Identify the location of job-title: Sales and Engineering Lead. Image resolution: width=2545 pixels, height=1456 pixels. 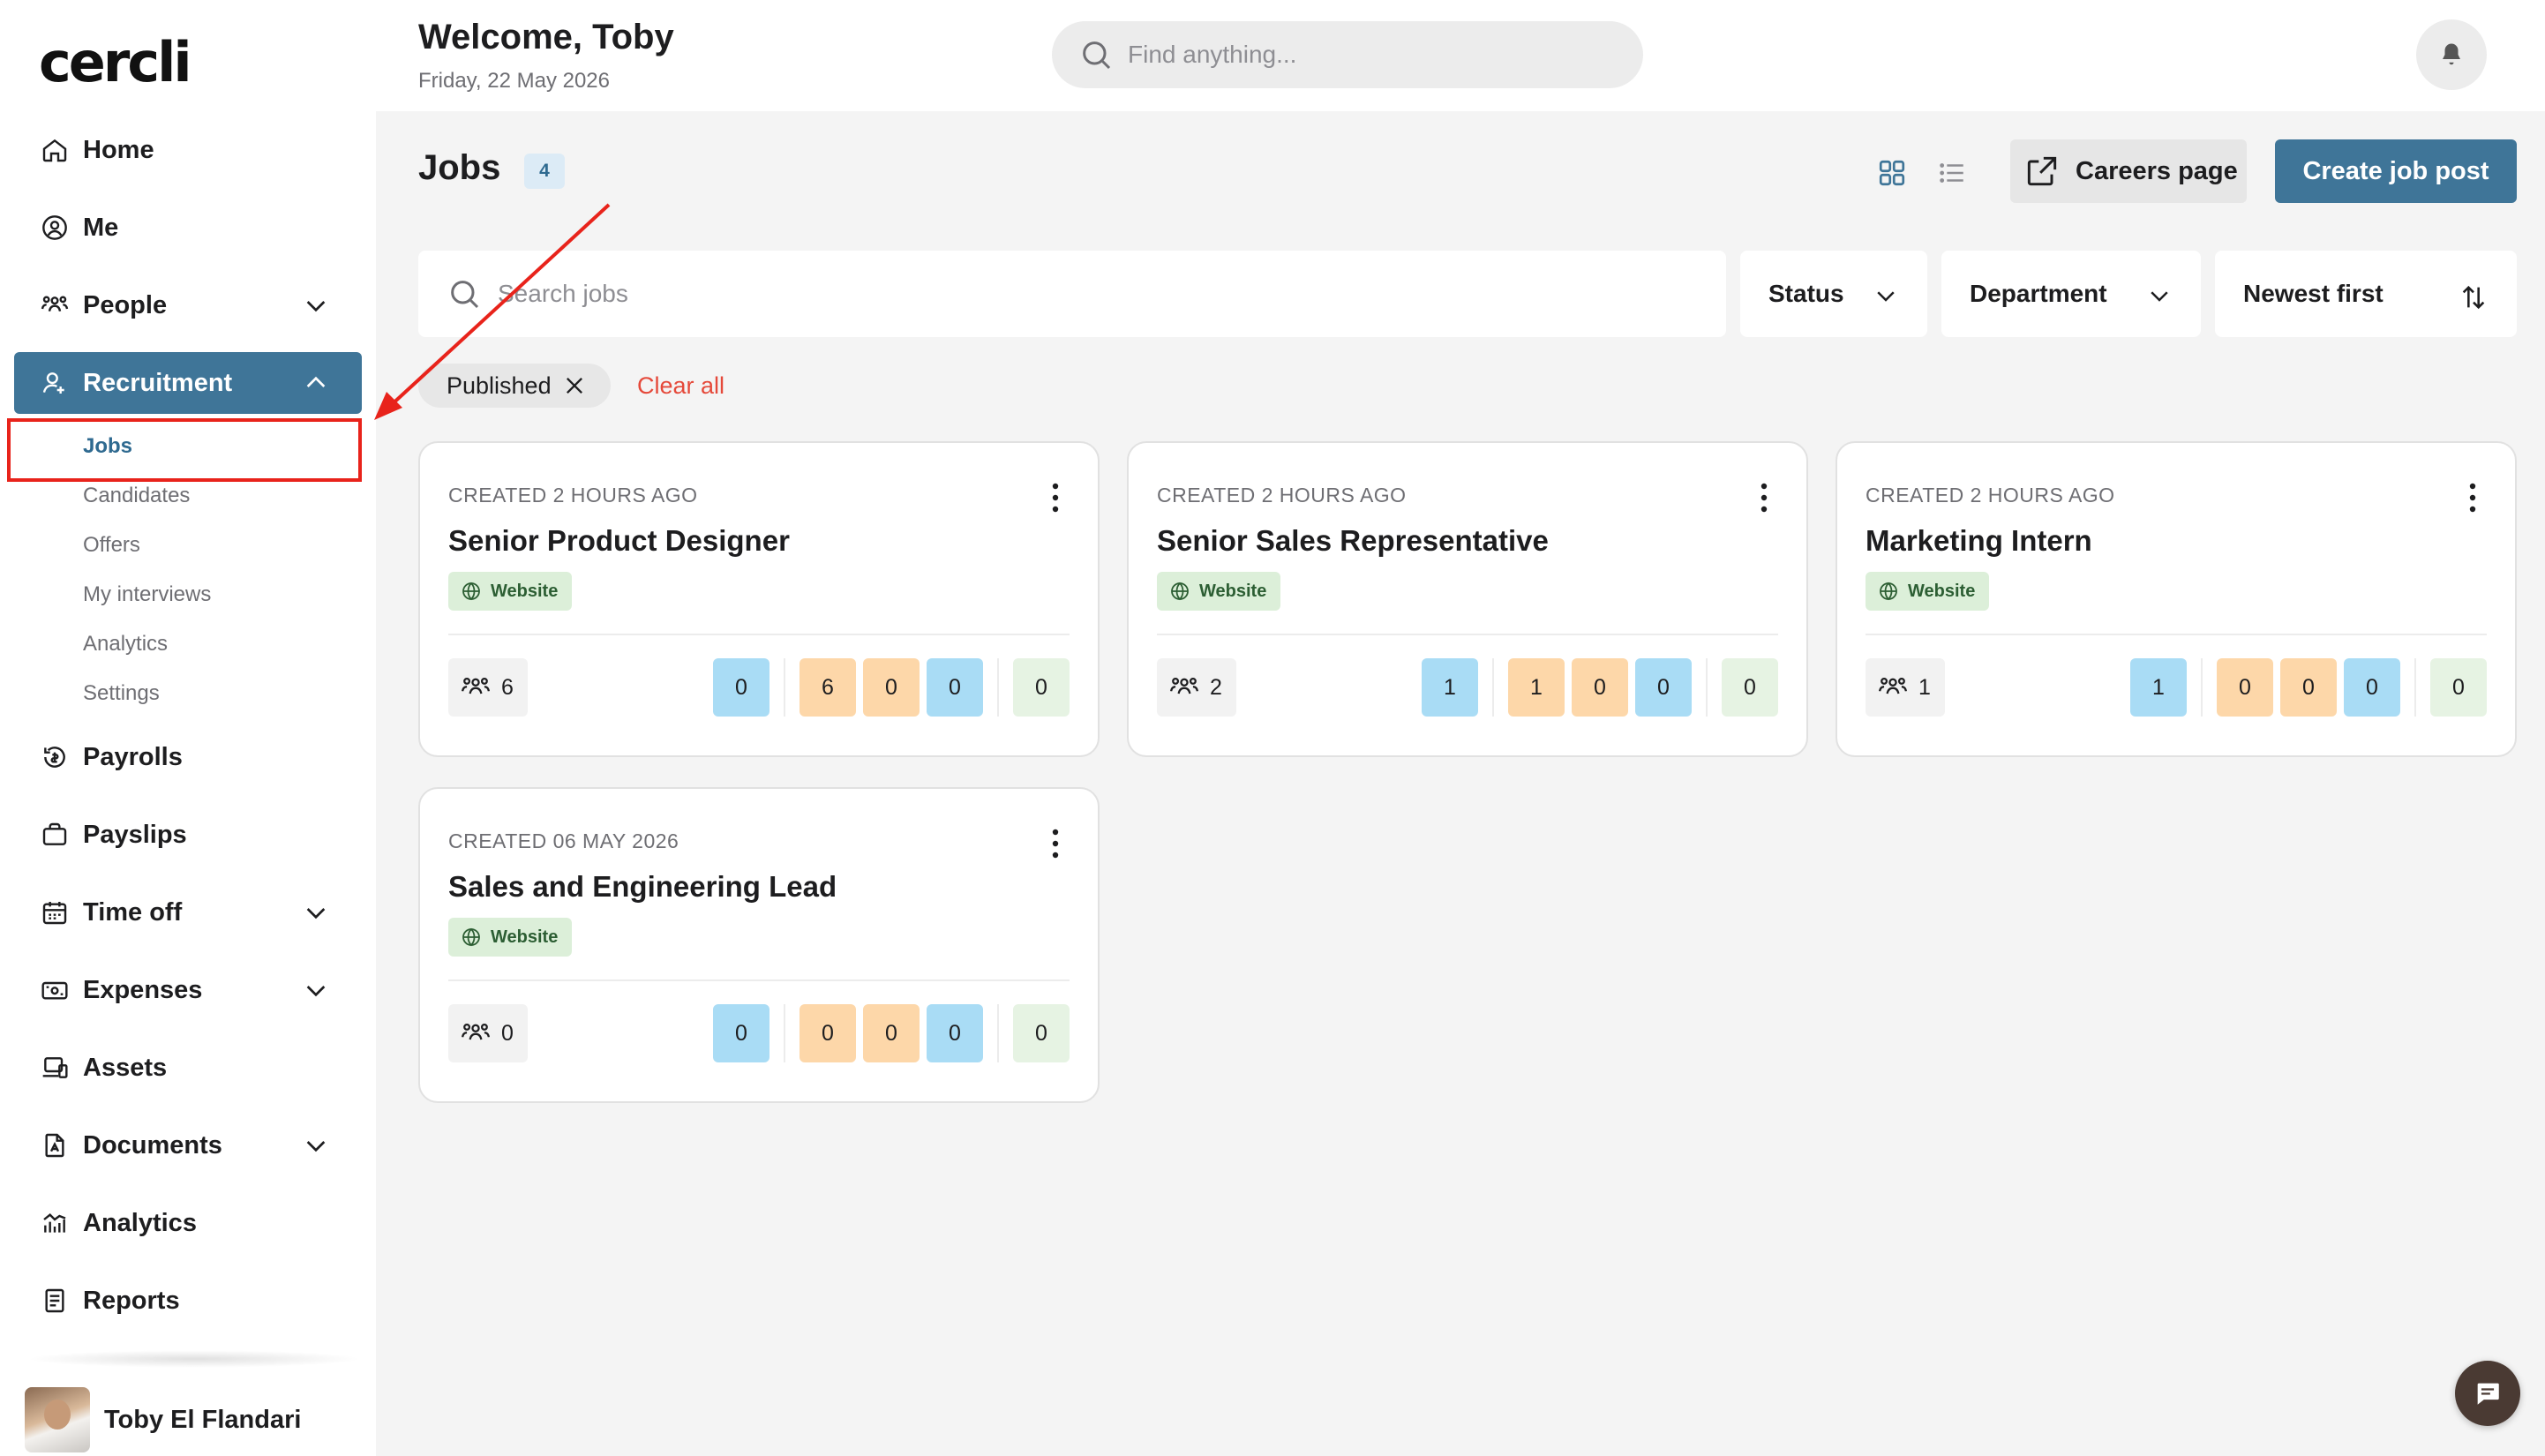
(643, 887).